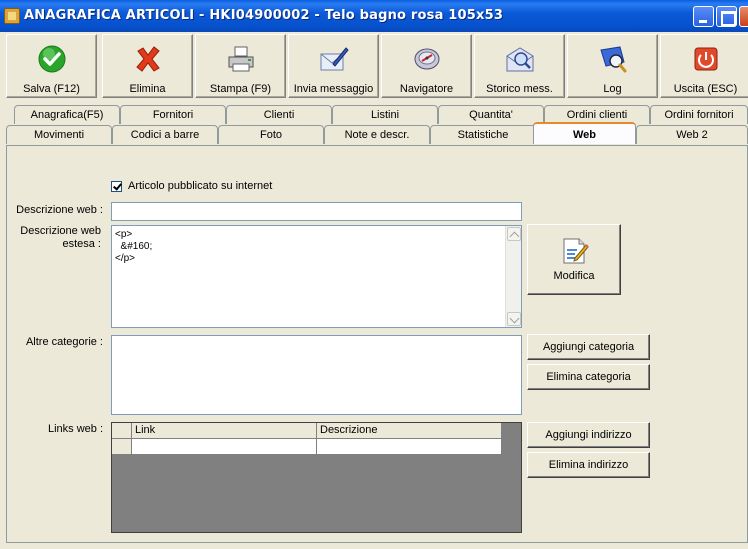 Image resolution: width=748 pixels, height=549 pixels. What do you see at coordinates (519, 89) in the screenshot?
I see `message-history-label: Storico mess.` at bounding box center [519, 89].